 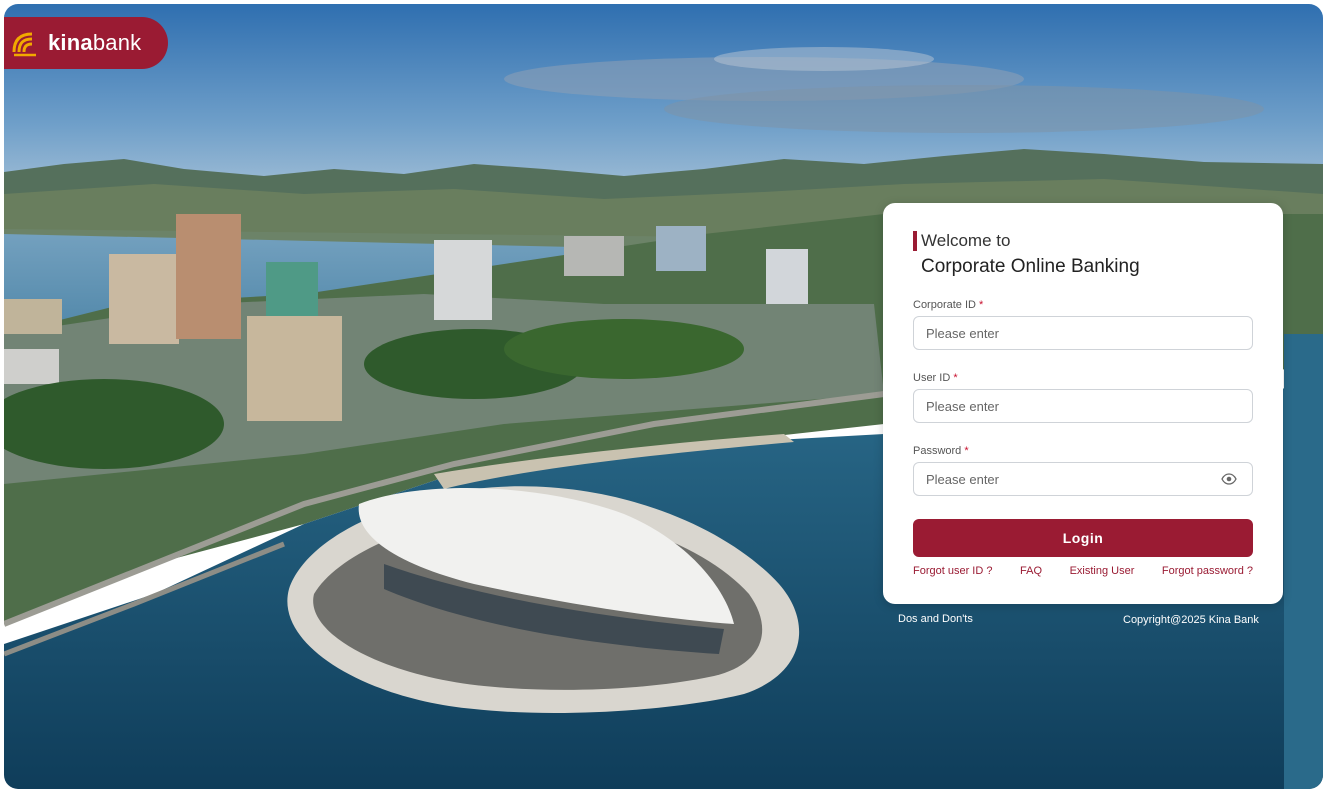 I want to click on forgot-user-id-link: Forgot user ID ?, so click(x=952, y=571).